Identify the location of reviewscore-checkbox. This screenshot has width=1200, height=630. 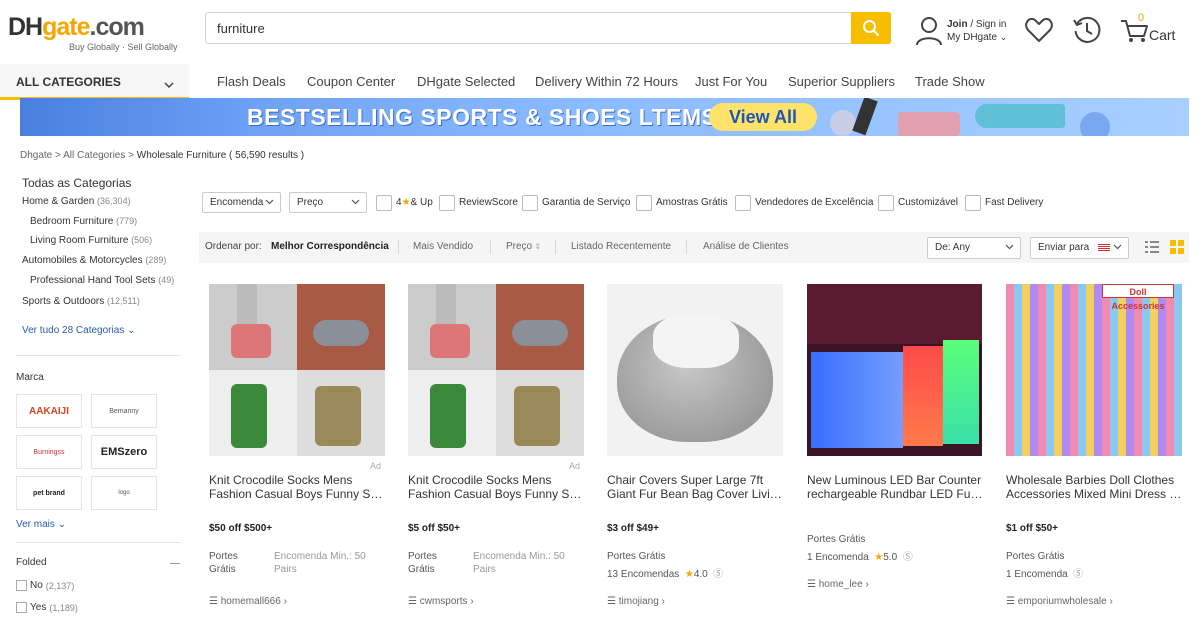
(447, 203).